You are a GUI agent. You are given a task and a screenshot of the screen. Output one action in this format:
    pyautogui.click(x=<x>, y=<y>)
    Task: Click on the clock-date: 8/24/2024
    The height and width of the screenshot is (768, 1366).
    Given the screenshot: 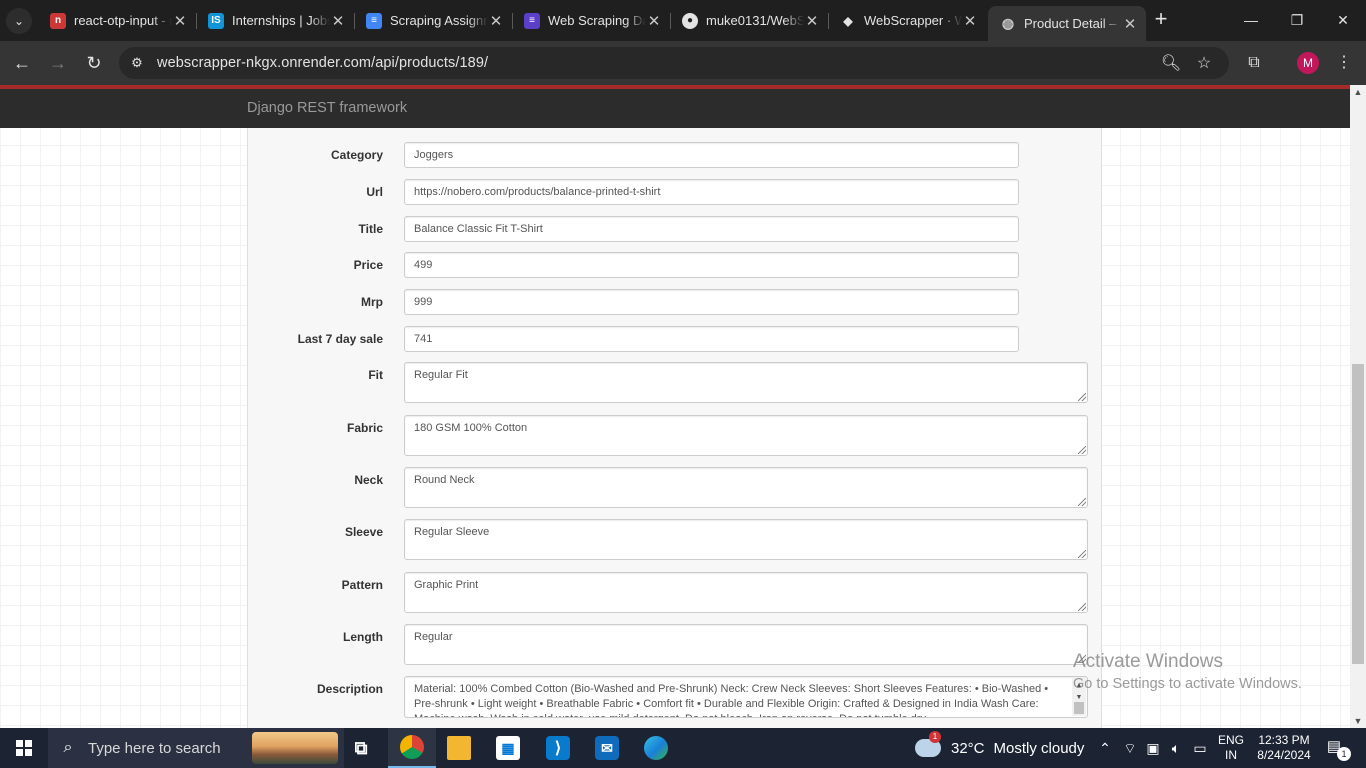 What is the action you would take?
    pyautogui.click(x=1284, y=755)
    